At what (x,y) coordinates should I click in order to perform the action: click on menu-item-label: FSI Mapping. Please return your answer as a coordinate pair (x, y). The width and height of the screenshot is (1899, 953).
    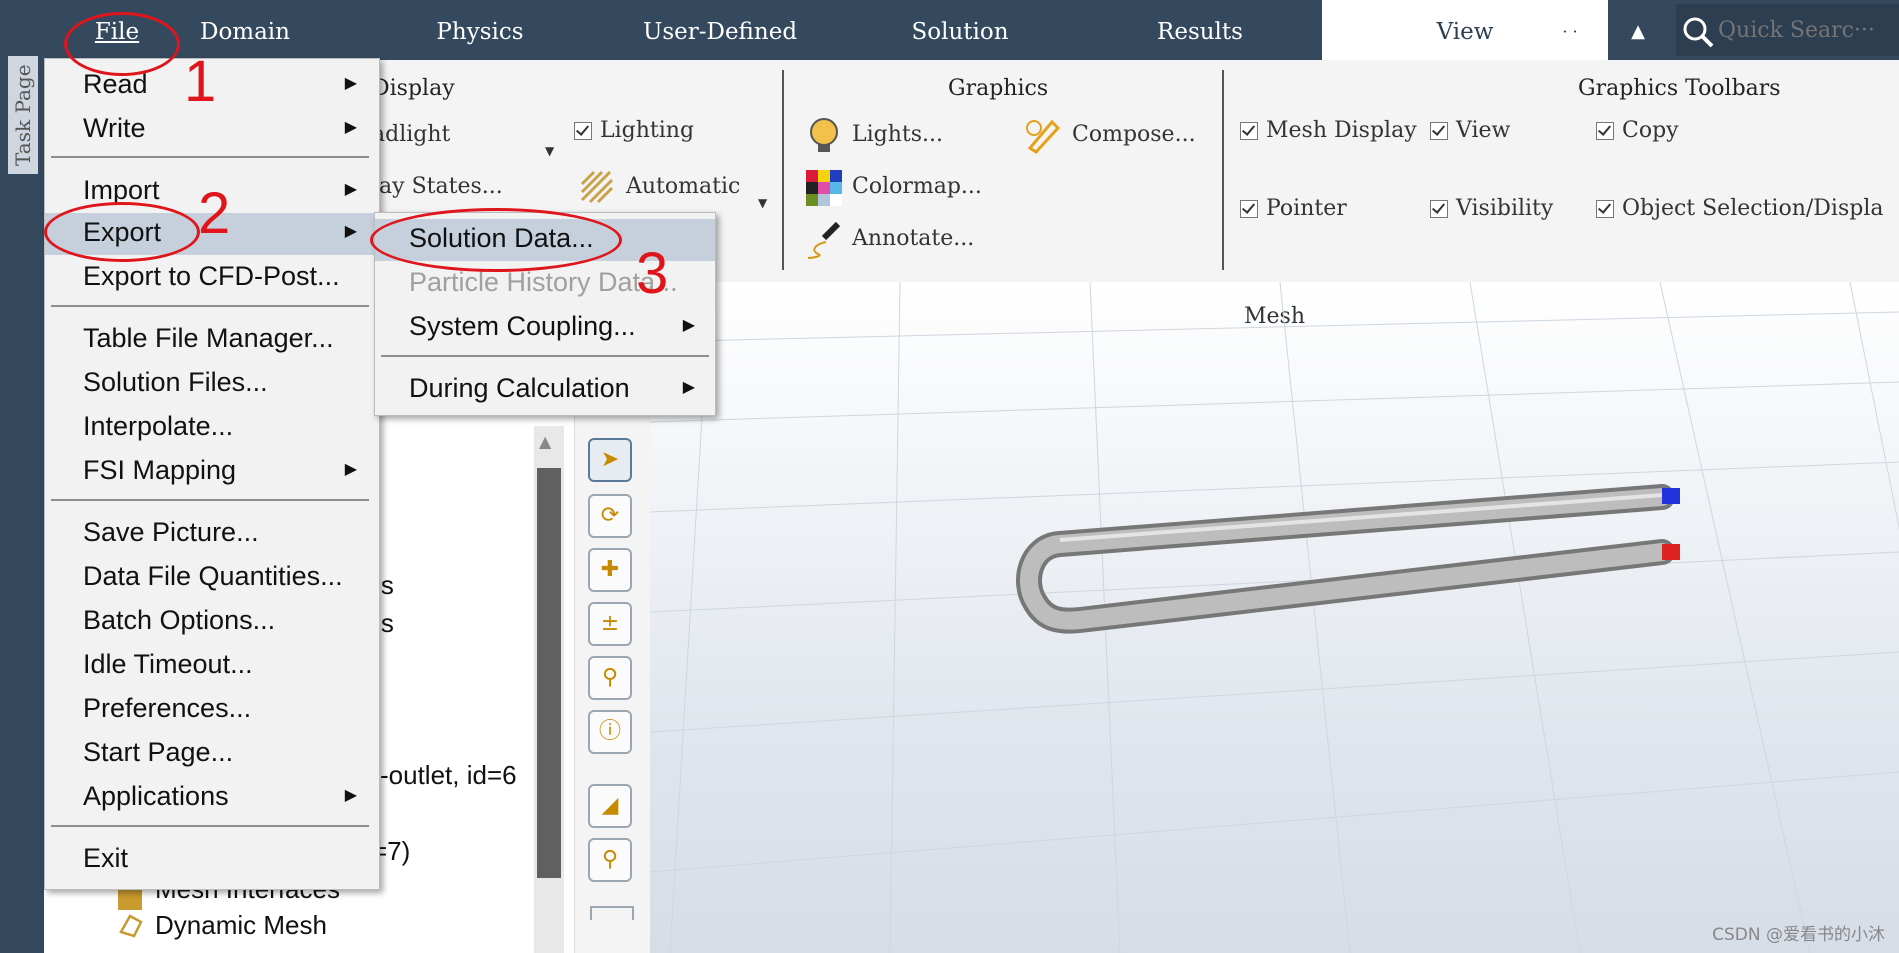
    Looking at the image, I should click on (160, 470).